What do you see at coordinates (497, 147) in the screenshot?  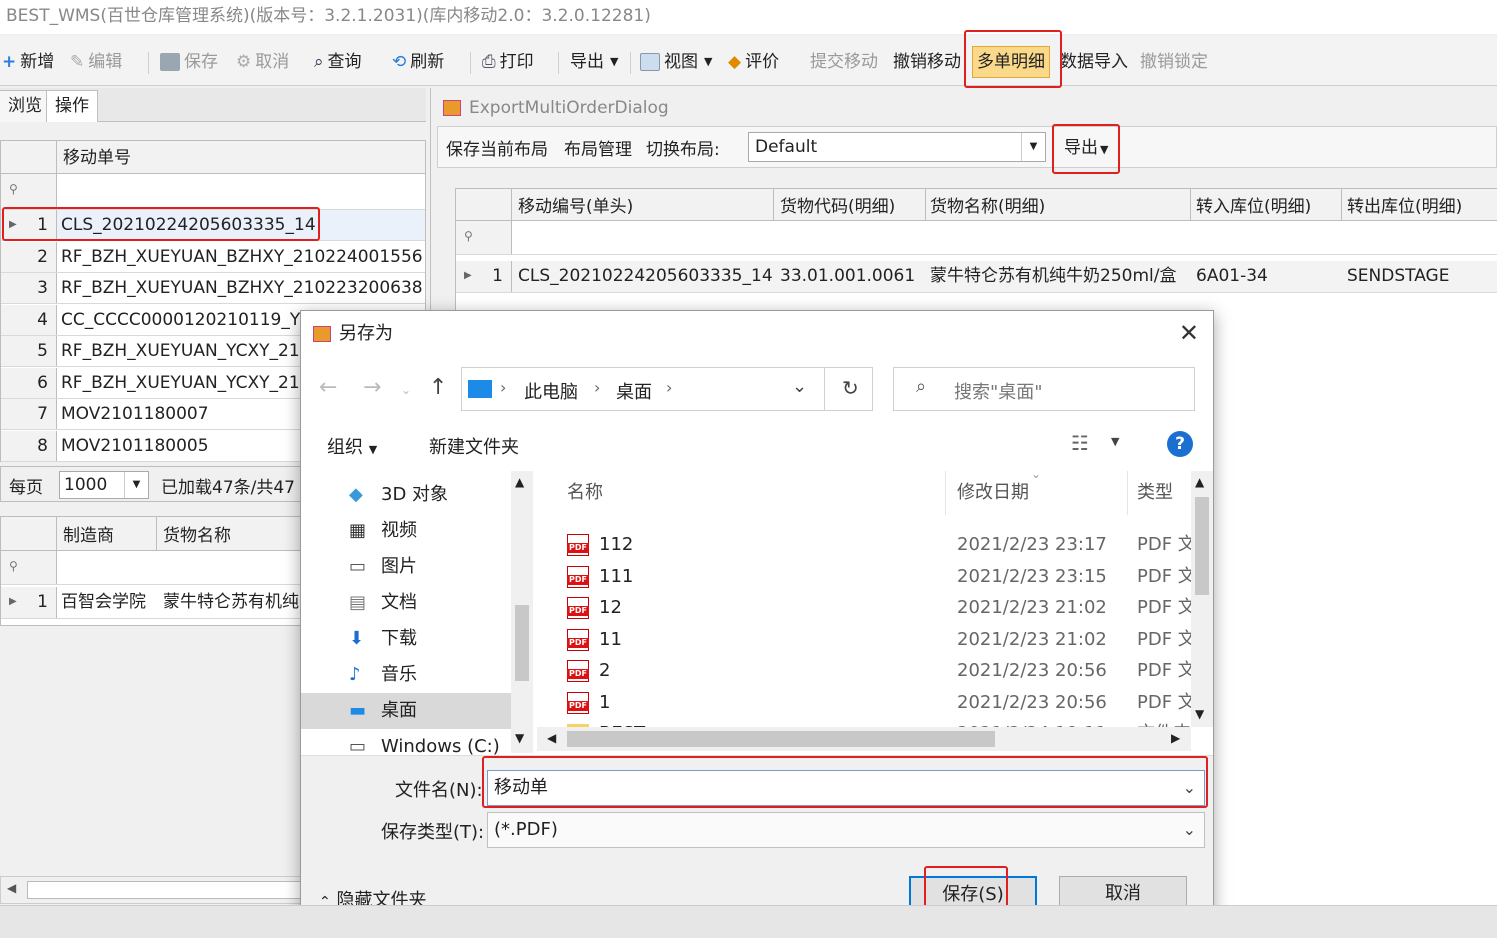 I see `save-layout-button: 保存当前布局` at bounding box center [497, 147].